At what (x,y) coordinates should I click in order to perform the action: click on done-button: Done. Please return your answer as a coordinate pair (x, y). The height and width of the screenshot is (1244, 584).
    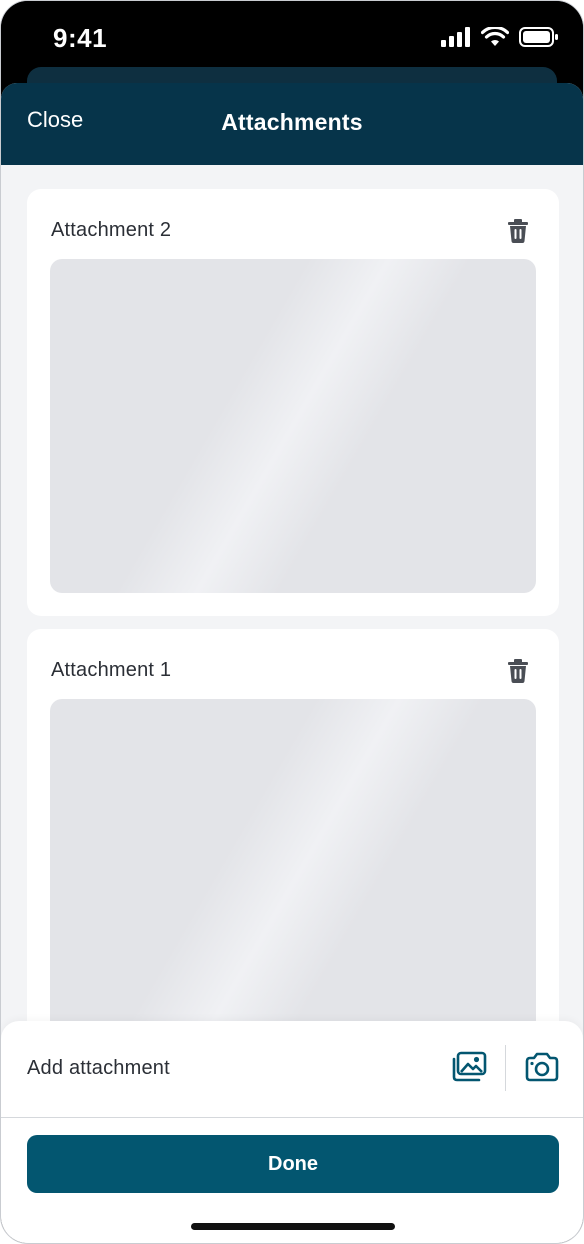
    Looking at the image, I should click on (293, 1164).